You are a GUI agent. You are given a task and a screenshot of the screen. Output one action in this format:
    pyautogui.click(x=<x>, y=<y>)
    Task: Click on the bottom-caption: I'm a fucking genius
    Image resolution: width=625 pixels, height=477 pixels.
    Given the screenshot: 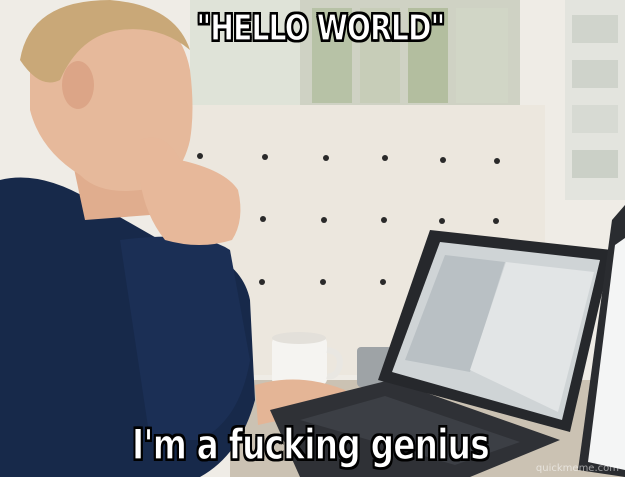 What is the action you would take?
    pyautogui.click(x=311, y=444)
    